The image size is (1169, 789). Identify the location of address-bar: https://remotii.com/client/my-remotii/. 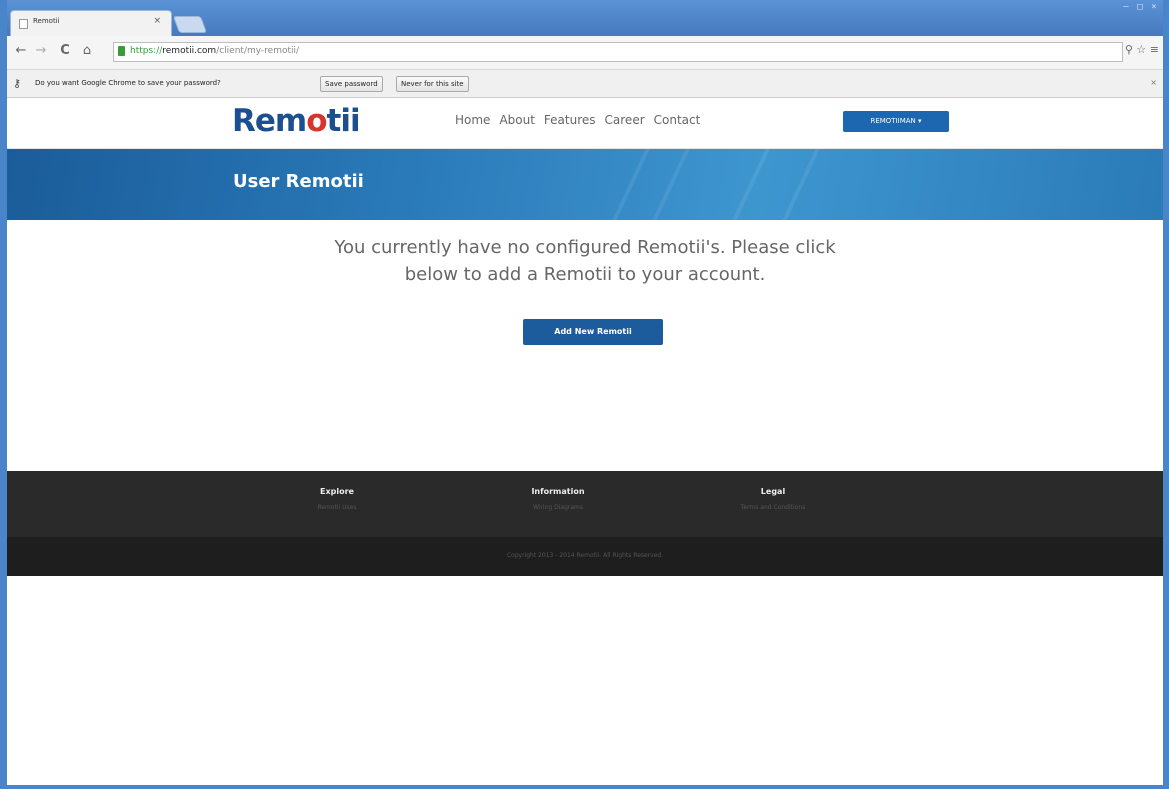
(618, 52).